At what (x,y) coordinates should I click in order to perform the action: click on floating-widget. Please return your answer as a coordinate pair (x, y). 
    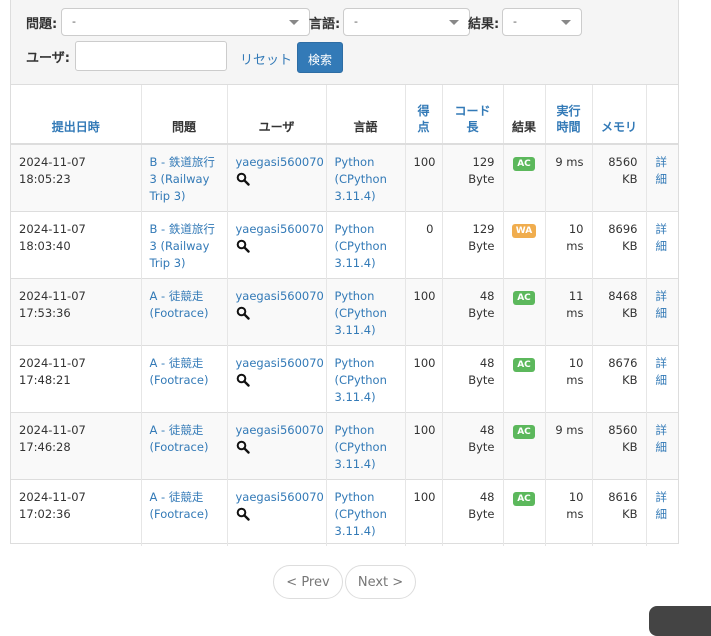
    Looking at the image, I should click on (680, 621).